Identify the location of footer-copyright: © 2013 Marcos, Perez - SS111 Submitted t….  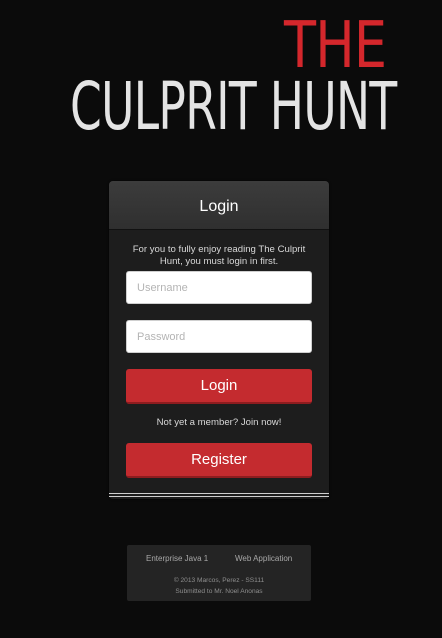
(219, 586).